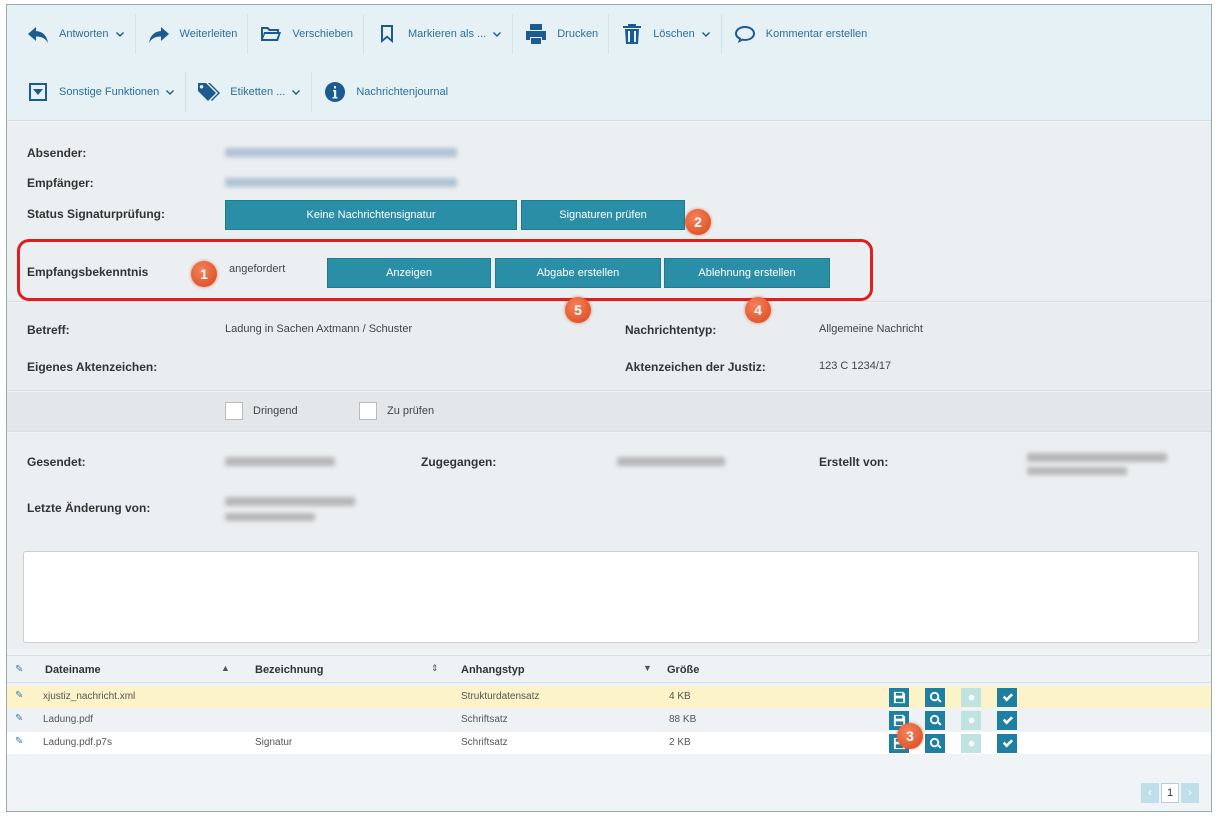 Image resolution: width=1218 pixels, height=816 pixels. What do you see at coordinates (647, 668) in the screenshot?
I see `sort-desc-icon: ▼` at bounding box center [647, 668].